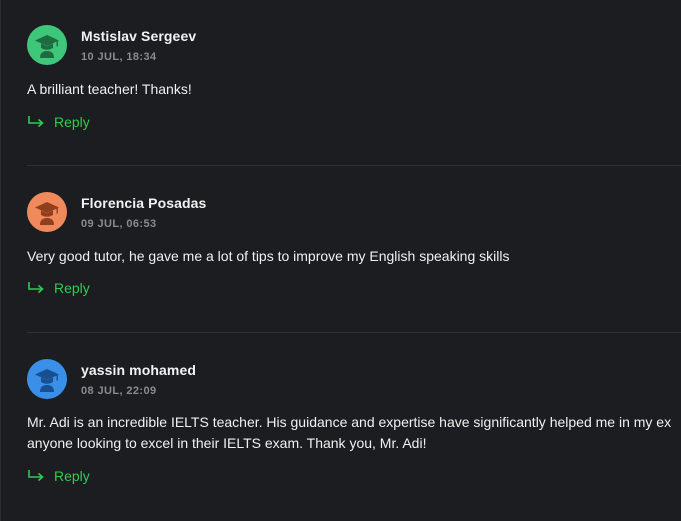 This screenshot has width=681, height=521. What do you see at coordinates (144, 203) in the screenshot?
I see `comment-author: Florencia Posadas` at bounding box center [144, 203].